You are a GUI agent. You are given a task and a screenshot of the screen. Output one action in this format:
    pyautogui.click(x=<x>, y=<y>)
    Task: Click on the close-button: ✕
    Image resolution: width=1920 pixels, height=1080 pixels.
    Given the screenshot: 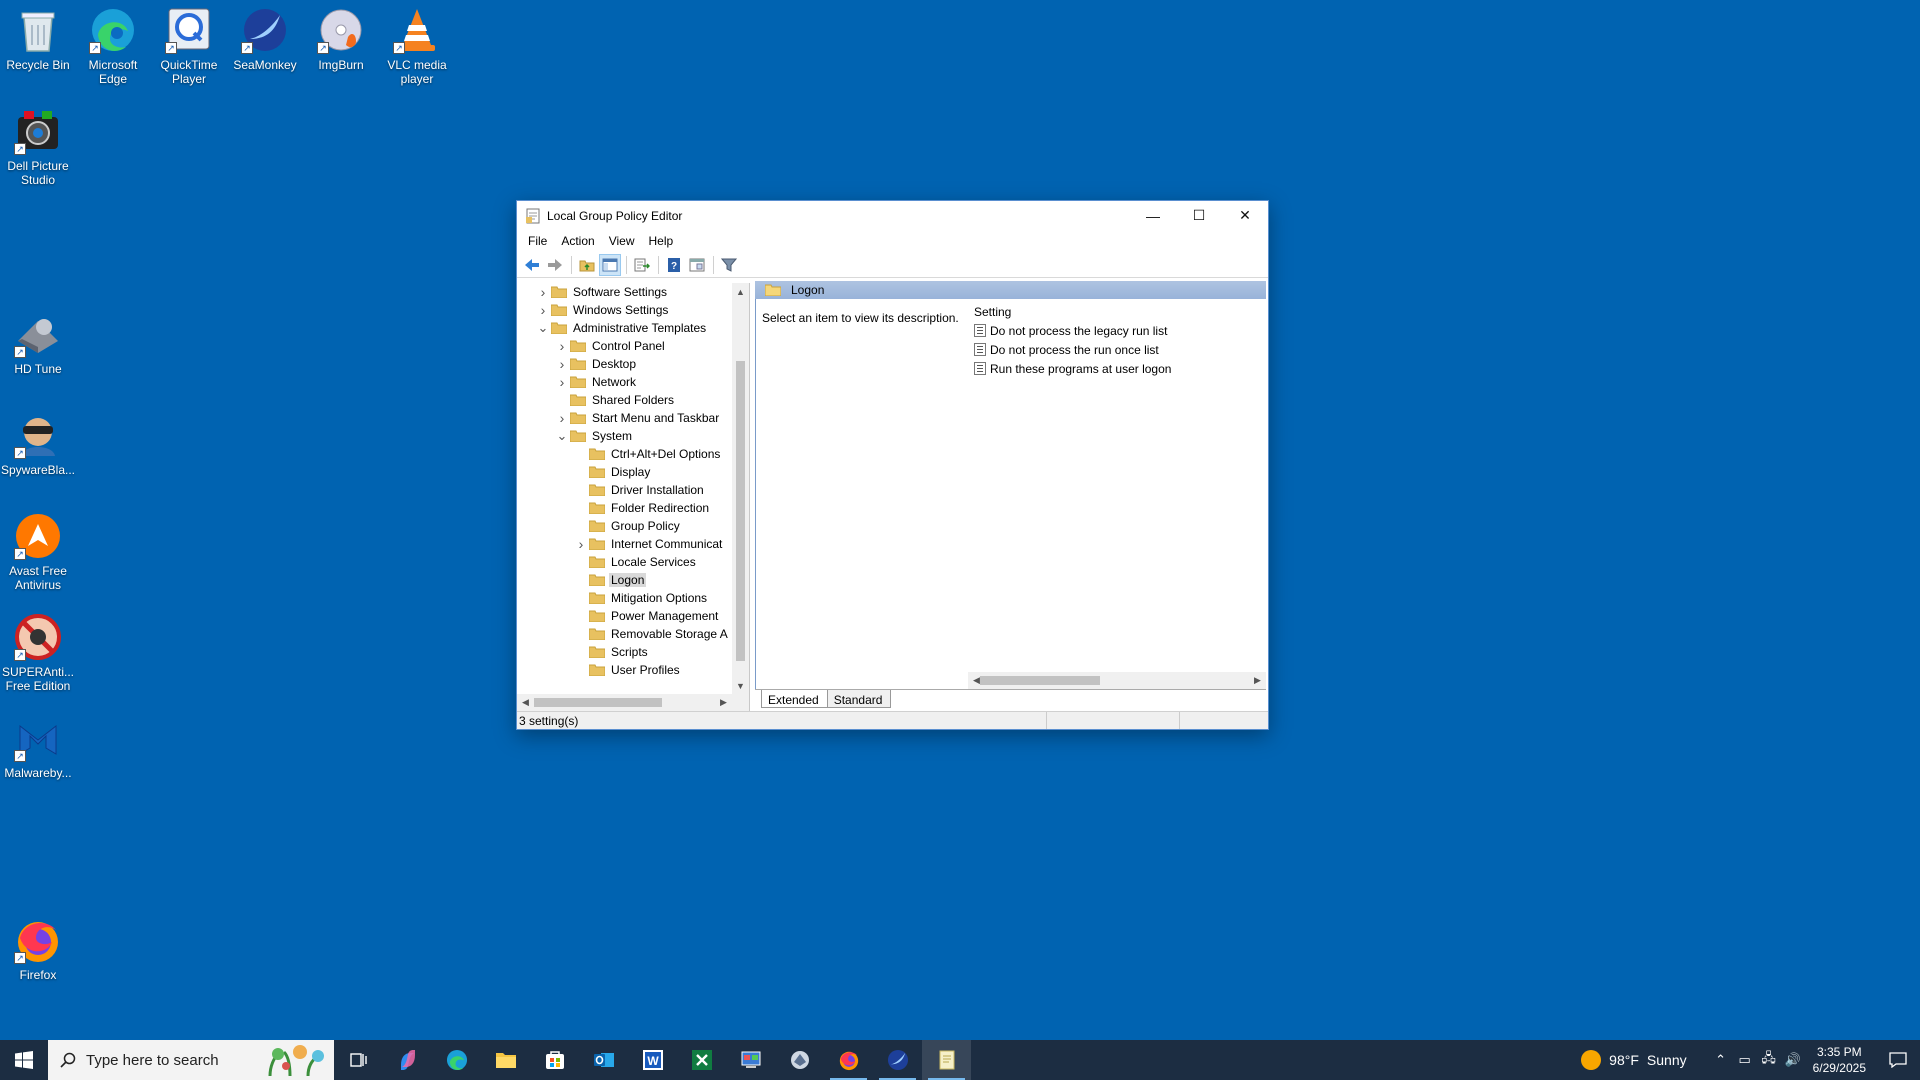 What is the action you would take?
    pyautogui.click(x=1245, y=215)
    